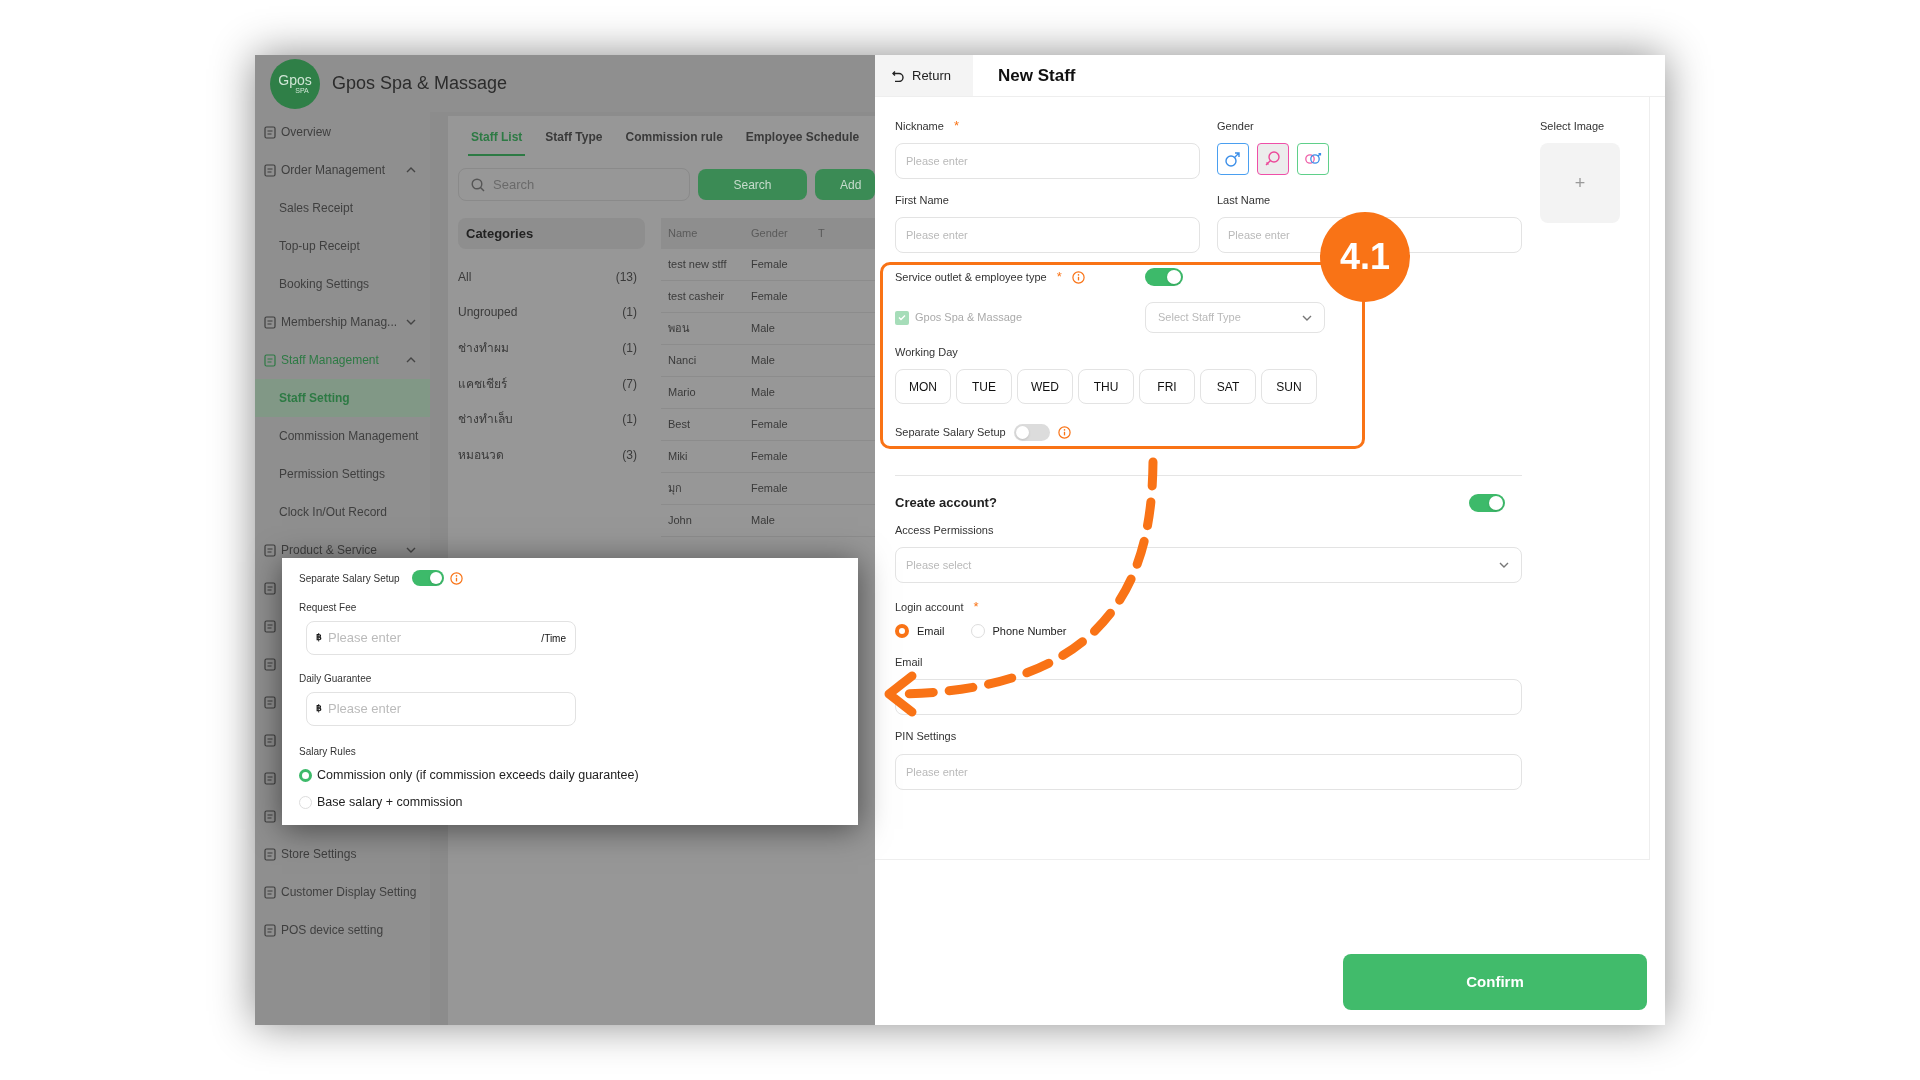  I want to click on table-cell-text: test new stff, so click(697, 265).